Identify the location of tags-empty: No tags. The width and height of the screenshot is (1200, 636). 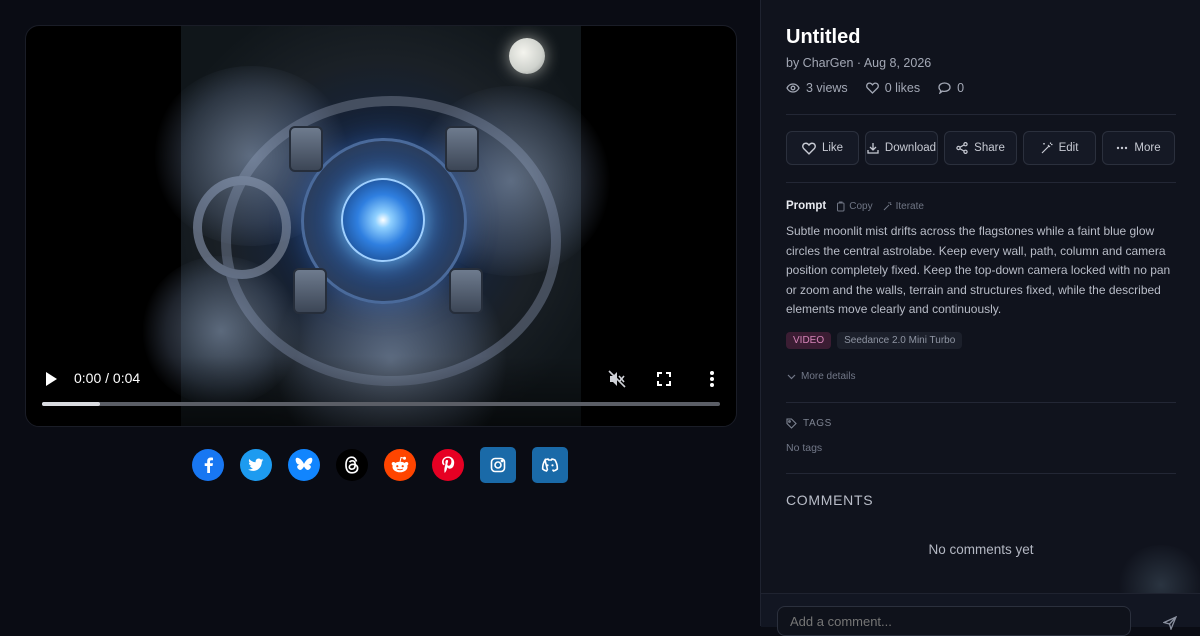
(804, 448).